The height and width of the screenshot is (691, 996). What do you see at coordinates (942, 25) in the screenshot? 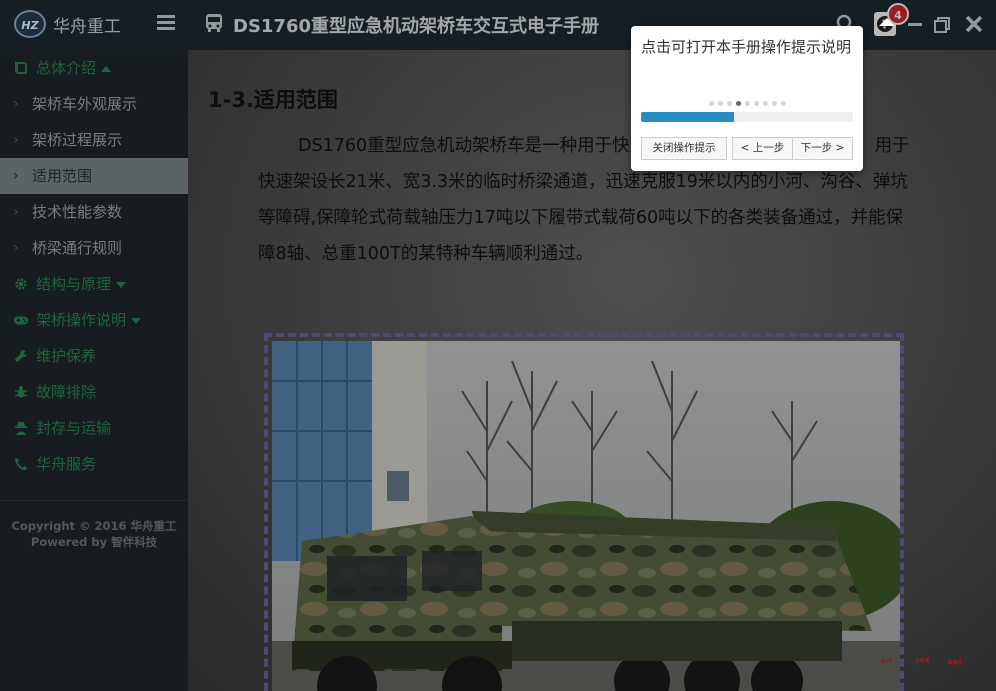
I see `restore-window-icon` at bounding box center [942, 25].